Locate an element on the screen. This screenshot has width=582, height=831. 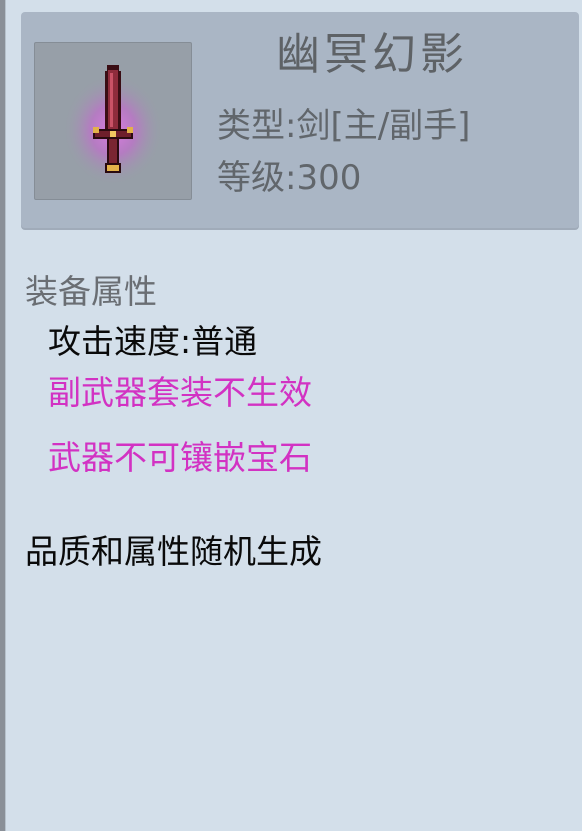
item-level: 等级:300 is located at coordinates (289, 178).